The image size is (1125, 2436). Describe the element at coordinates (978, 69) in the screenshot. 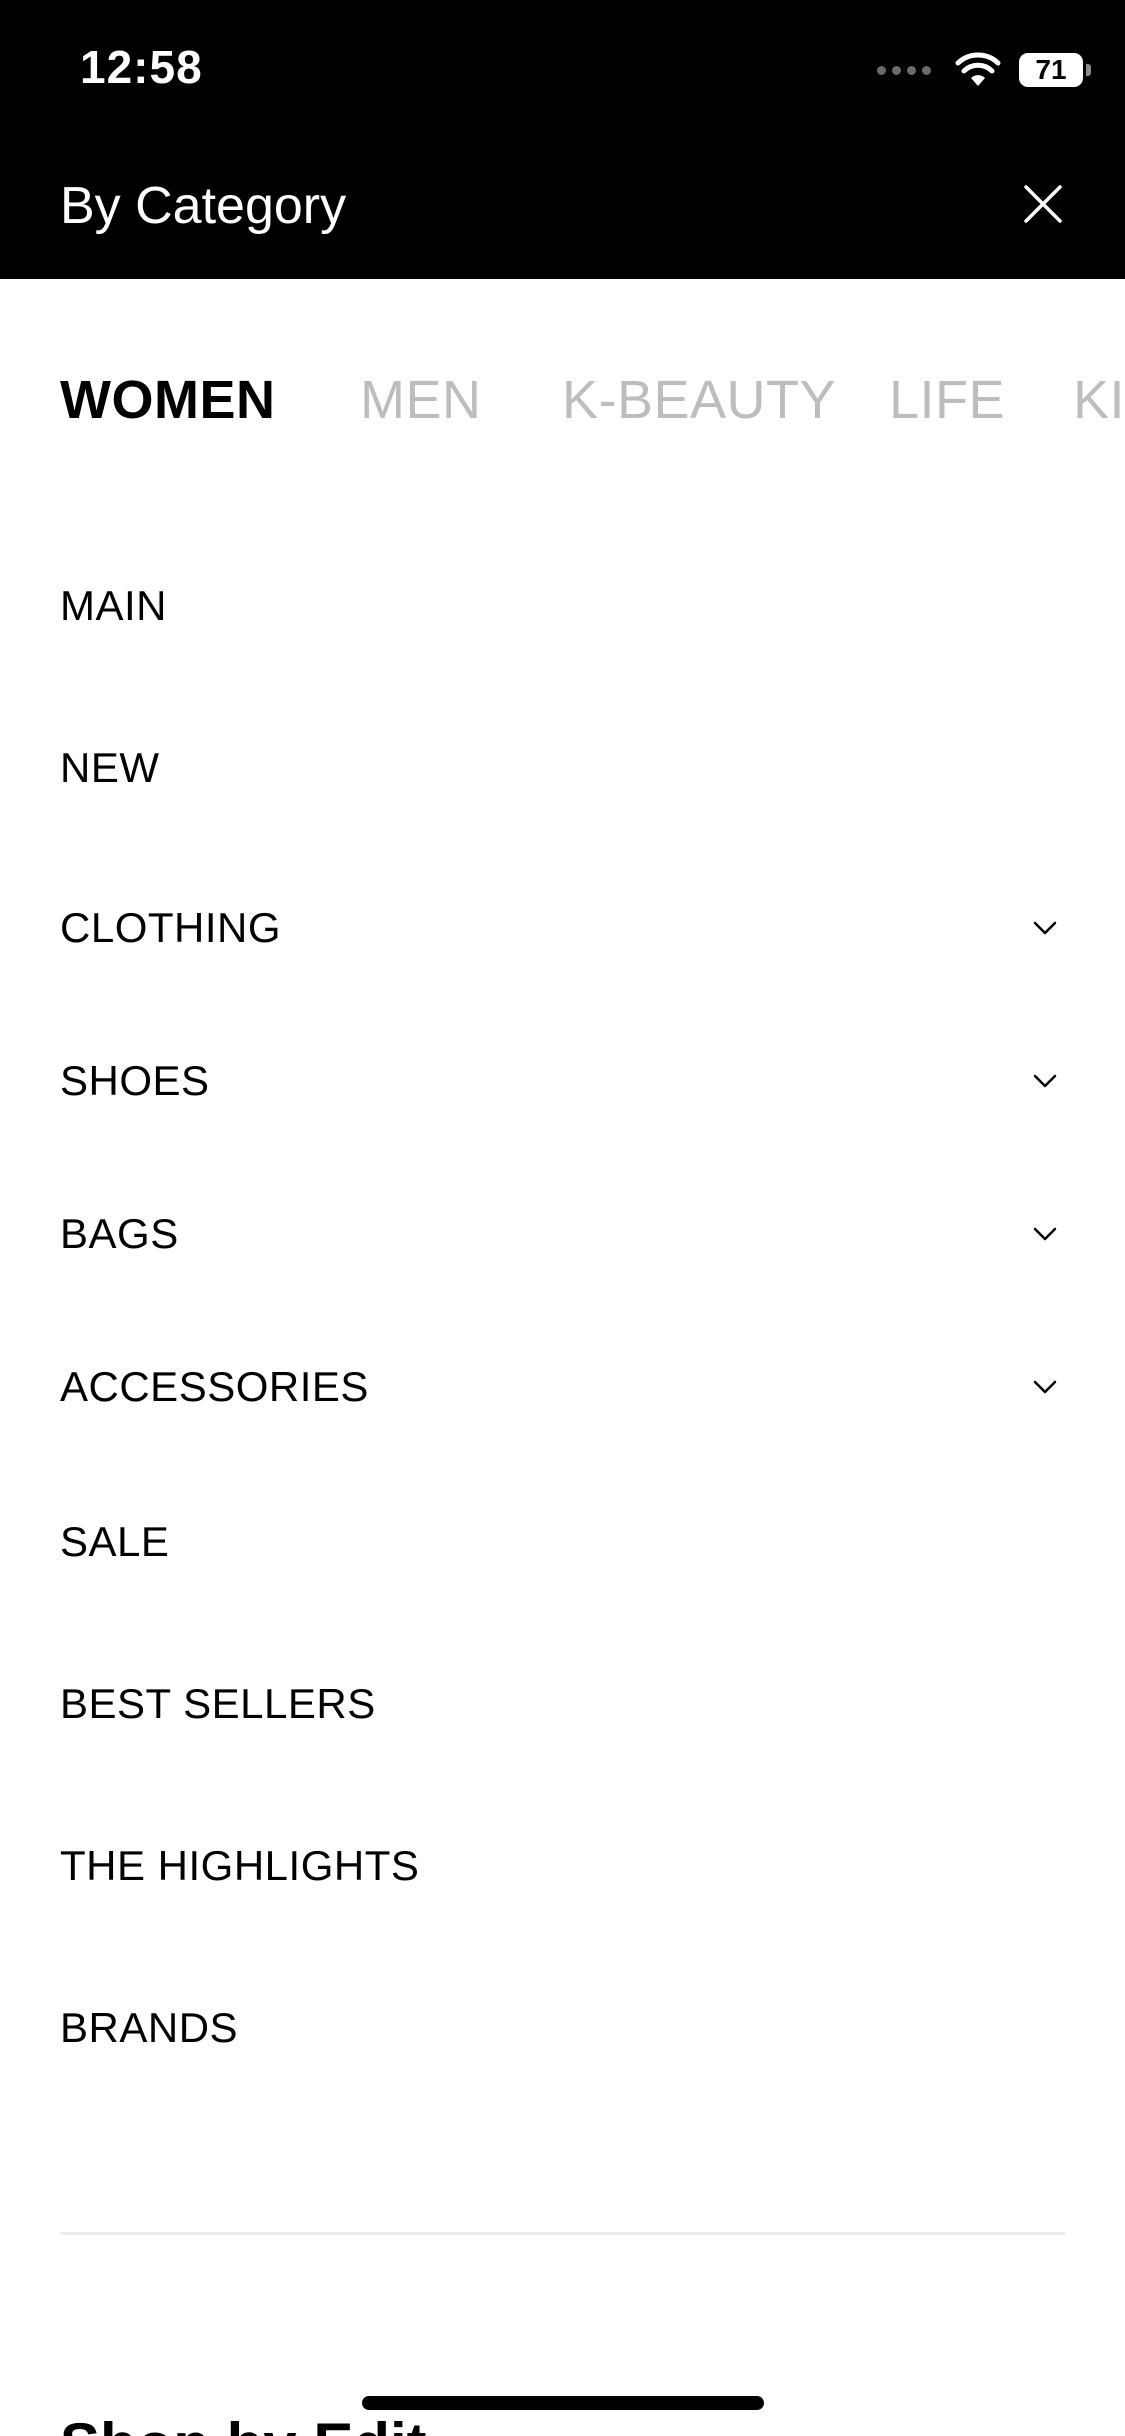

I see `wifi-icon` at that location.